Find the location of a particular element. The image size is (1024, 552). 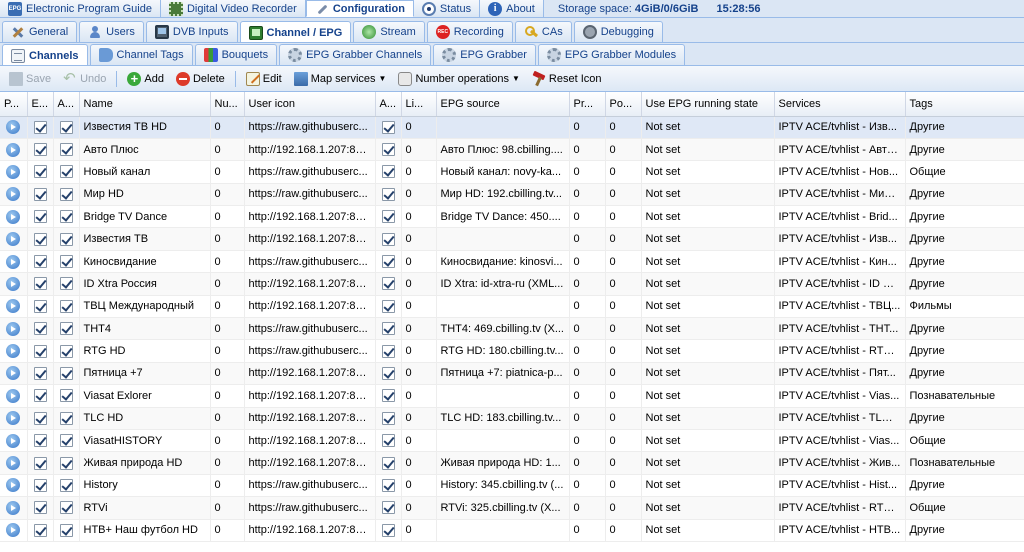

tab-configuration: Configuration is located at coordinates (359, 8).